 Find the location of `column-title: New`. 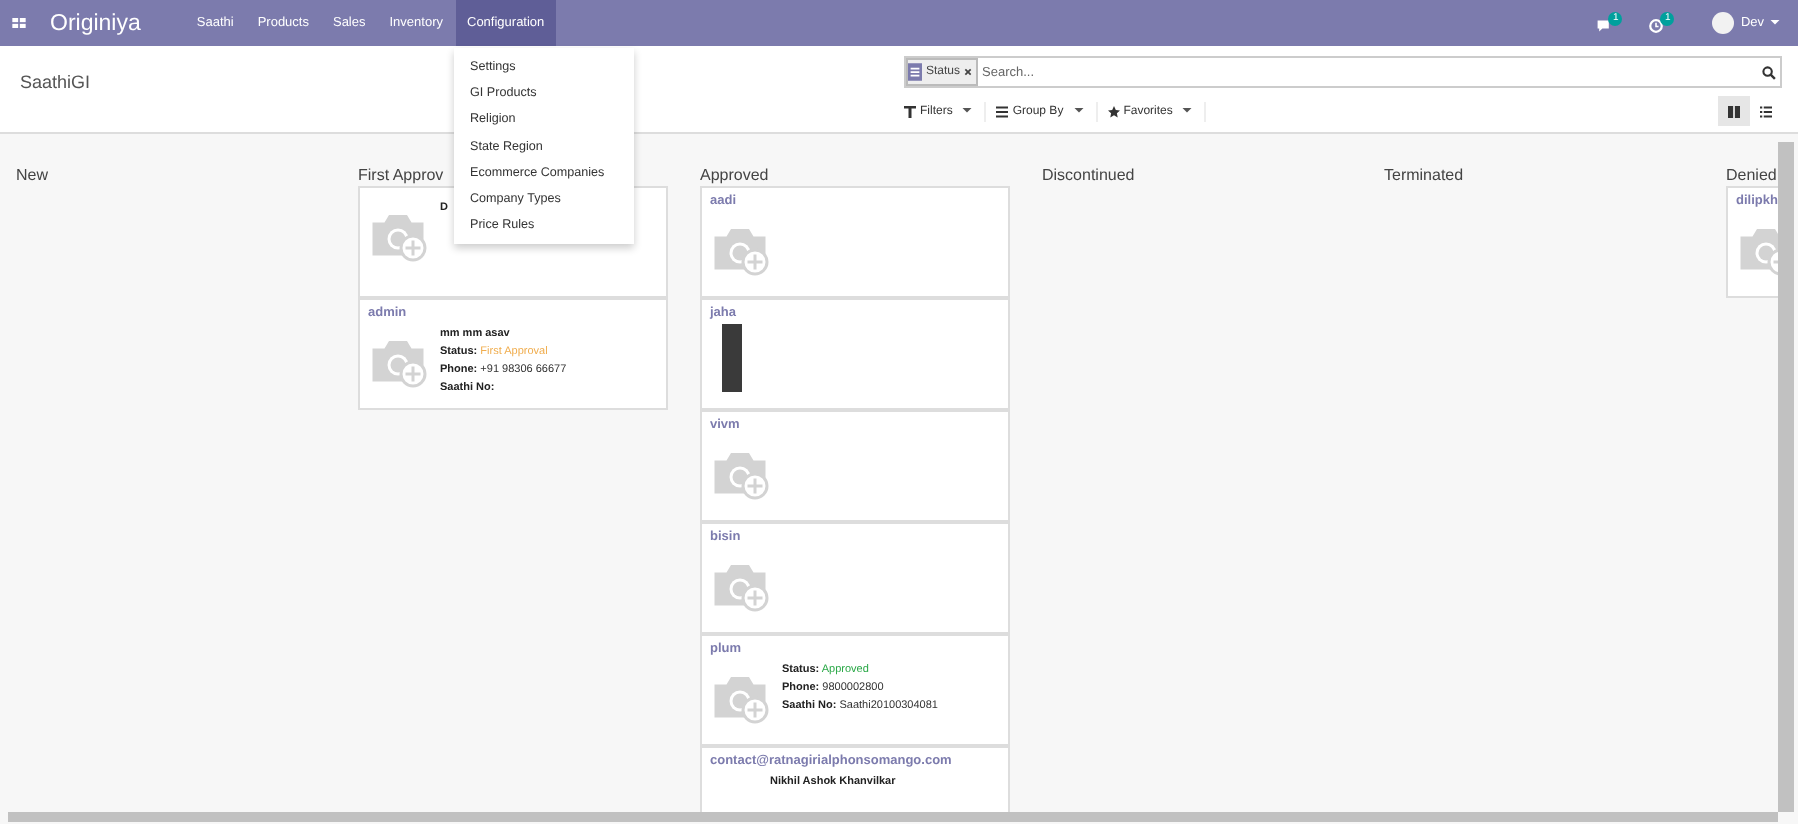

column-title: New is located at coordinates (32, 175).